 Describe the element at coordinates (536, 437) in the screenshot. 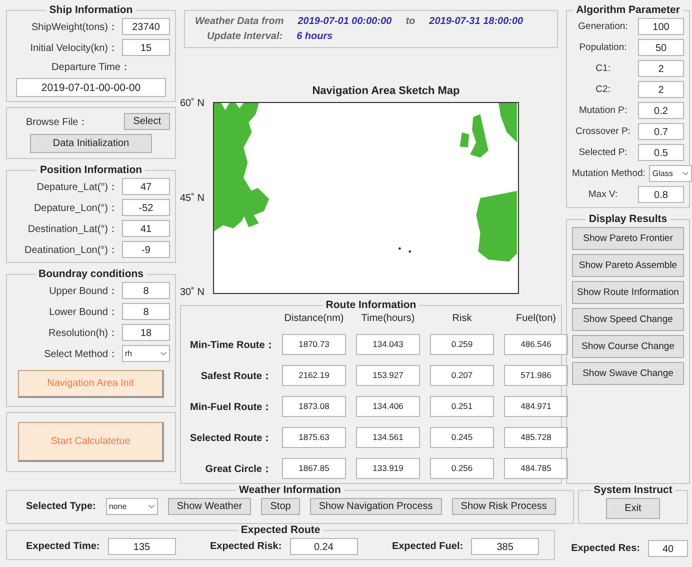

I see `table-cell: 485.728` at that location.